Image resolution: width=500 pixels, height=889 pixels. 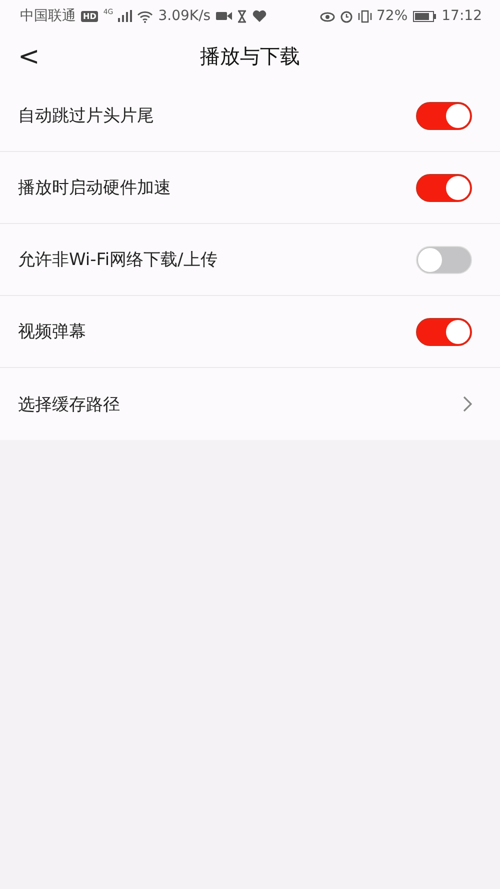 What do you see at coordinates (69, 405) in the screenshot?
I see `setting-label: 选择缓存路径` at bounding box center [69, 405].